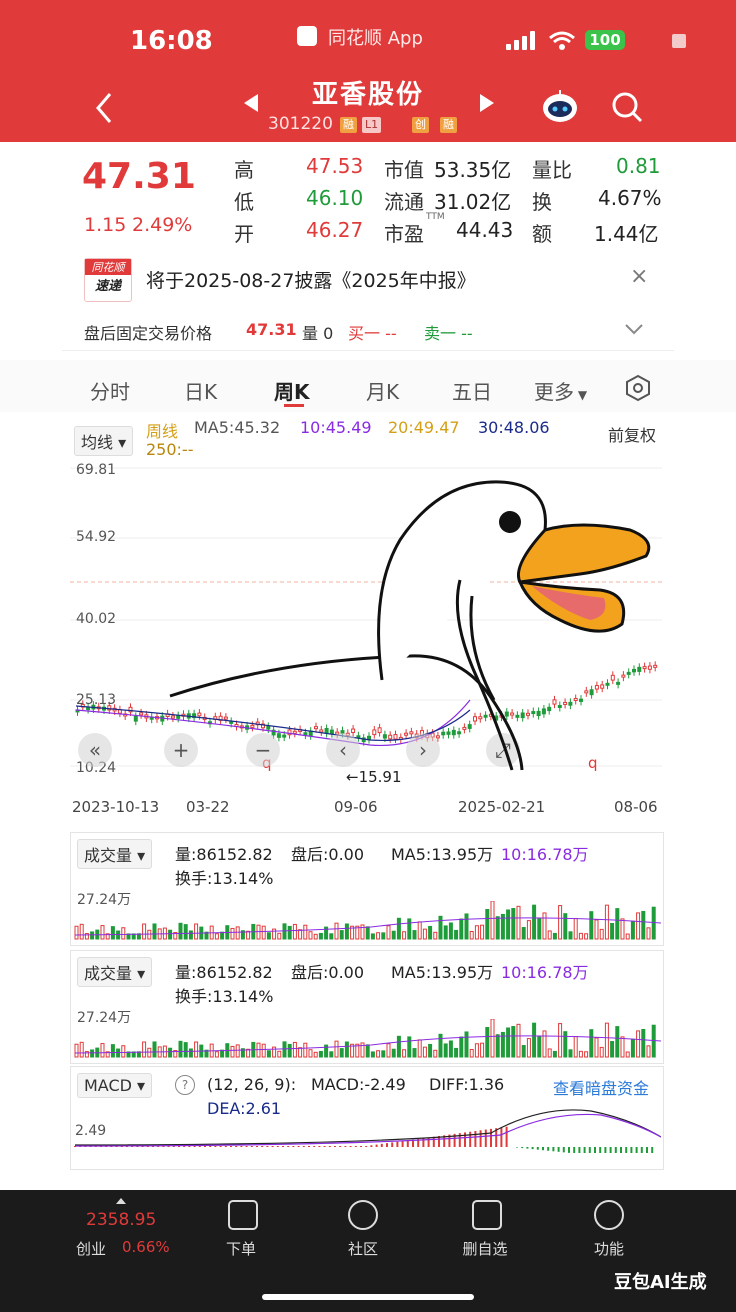 The height and width of the screenshot is (1312, 736). What do you see at coordinates (271, 329) in the screenshot?
I see `after-hours-price: 47.31` at bounding box center [271, 329].